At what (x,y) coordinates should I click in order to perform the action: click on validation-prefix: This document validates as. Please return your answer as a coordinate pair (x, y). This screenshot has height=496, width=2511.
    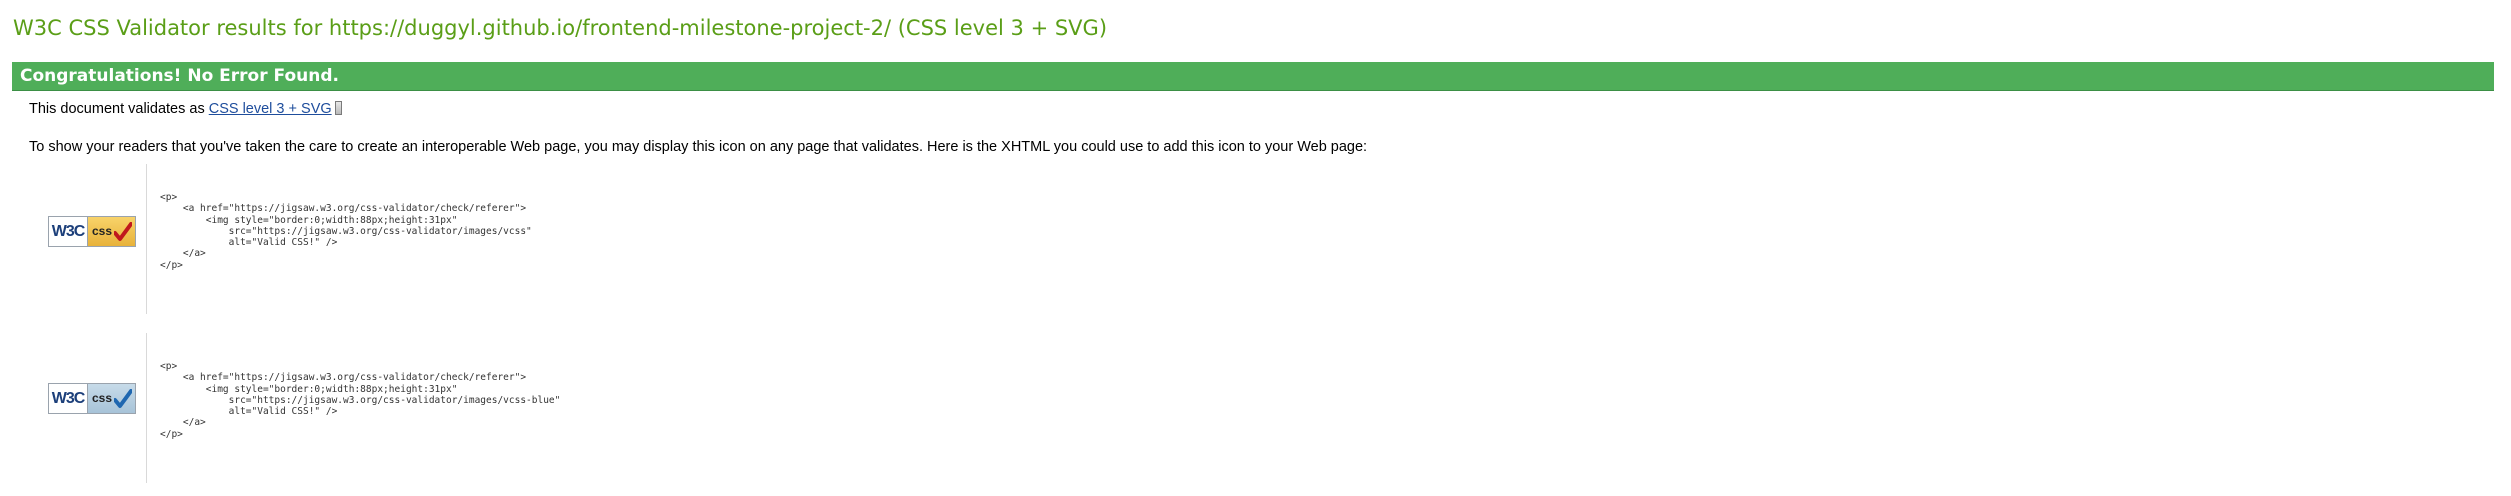
    Looking at the image, I should click on (119, 109).